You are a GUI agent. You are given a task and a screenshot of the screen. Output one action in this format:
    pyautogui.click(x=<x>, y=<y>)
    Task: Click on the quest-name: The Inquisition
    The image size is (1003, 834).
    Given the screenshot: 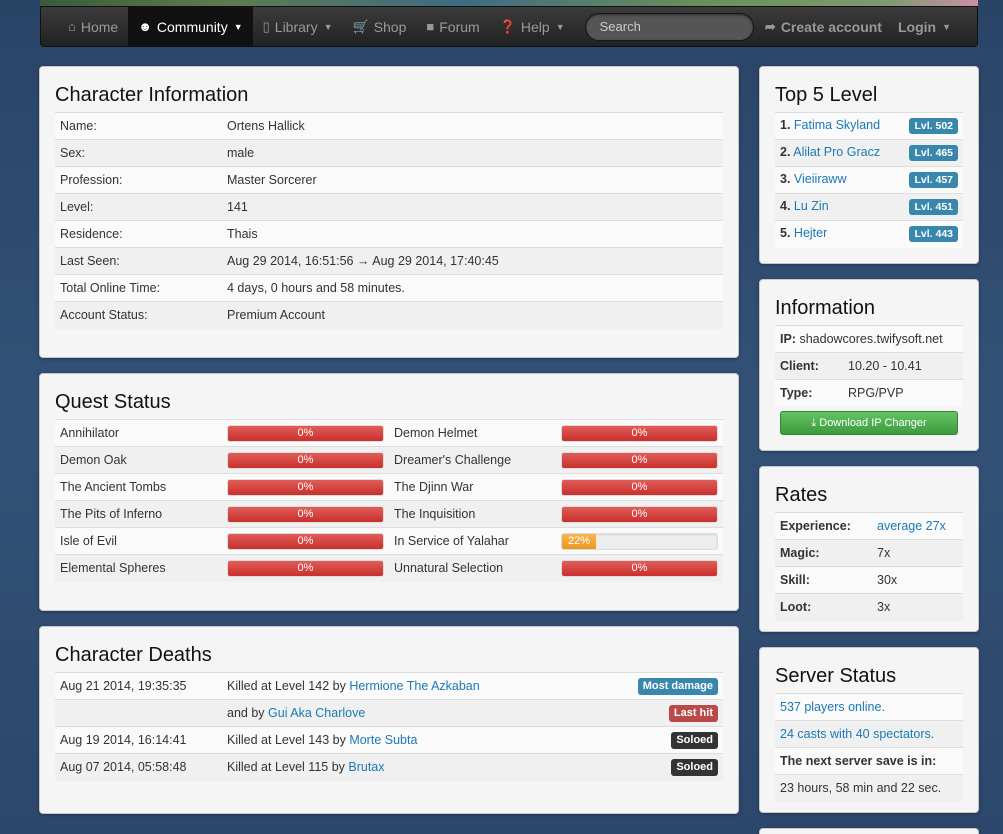 What is the action you would take?
    pyautogui.click(x=472, y=514)
    